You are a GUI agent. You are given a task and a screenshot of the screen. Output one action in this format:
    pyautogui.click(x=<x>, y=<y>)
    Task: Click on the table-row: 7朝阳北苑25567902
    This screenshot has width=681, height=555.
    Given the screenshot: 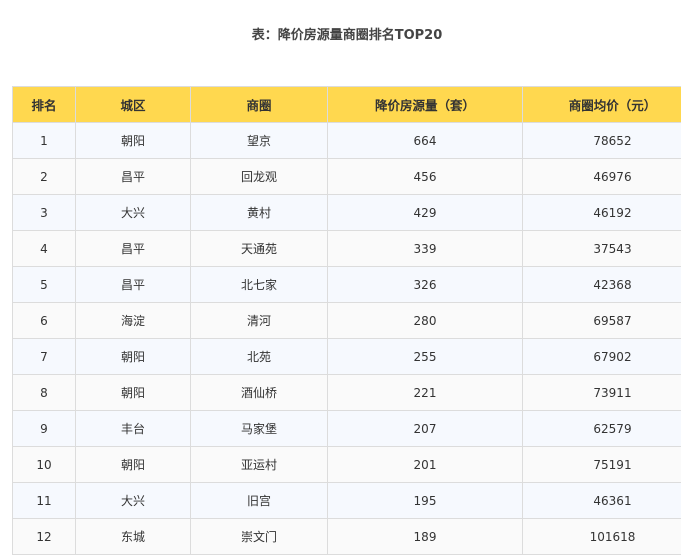 What is the action you would take?
    pyautogui.click(x=347, y=357)
    